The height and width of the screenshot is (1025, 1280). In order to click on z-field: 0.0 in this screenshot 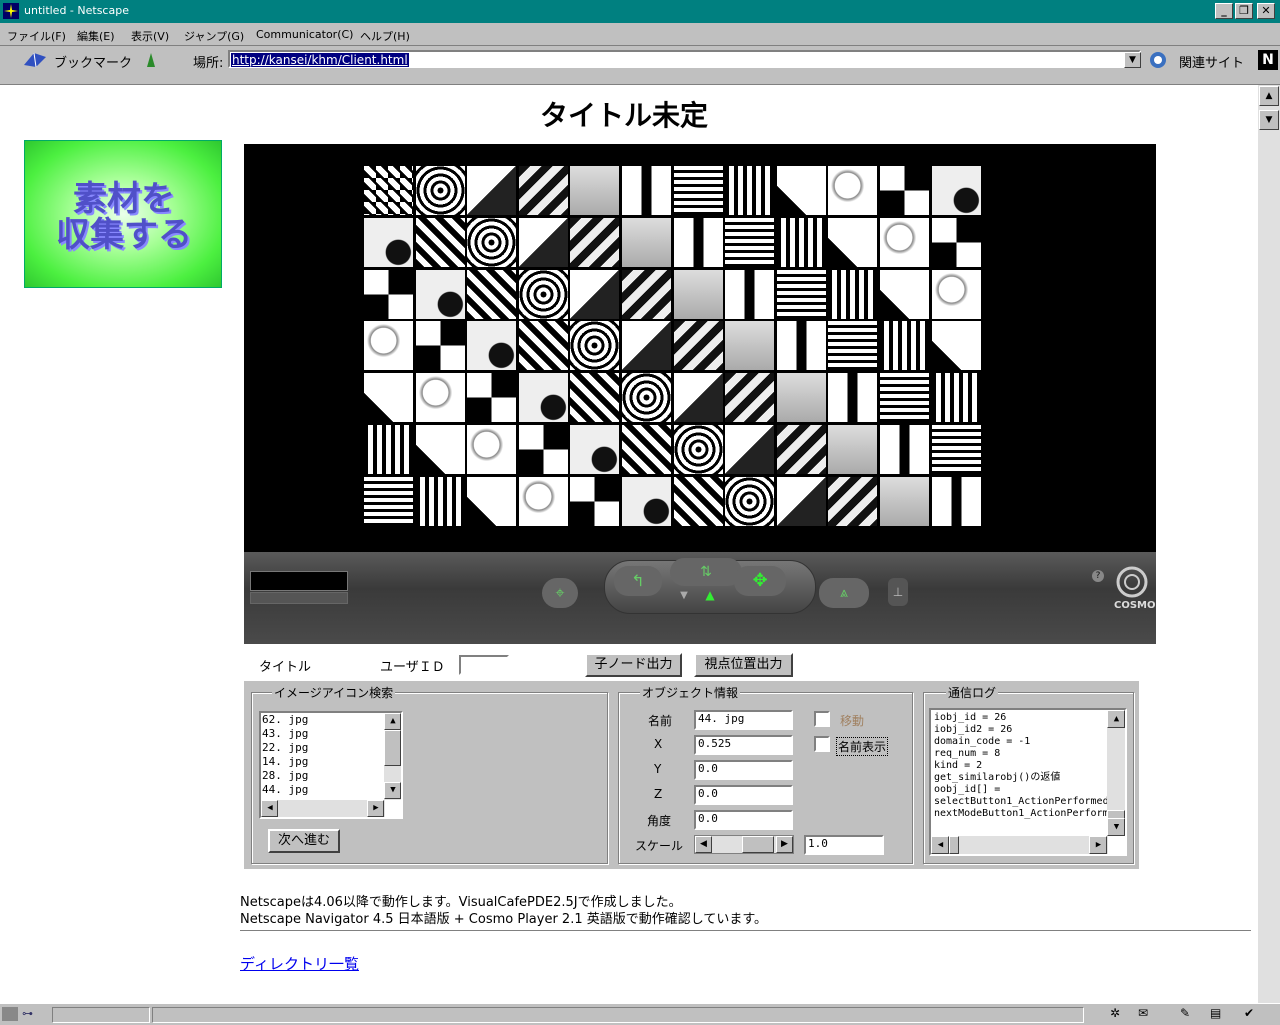, I will do `click(743, 795)`.